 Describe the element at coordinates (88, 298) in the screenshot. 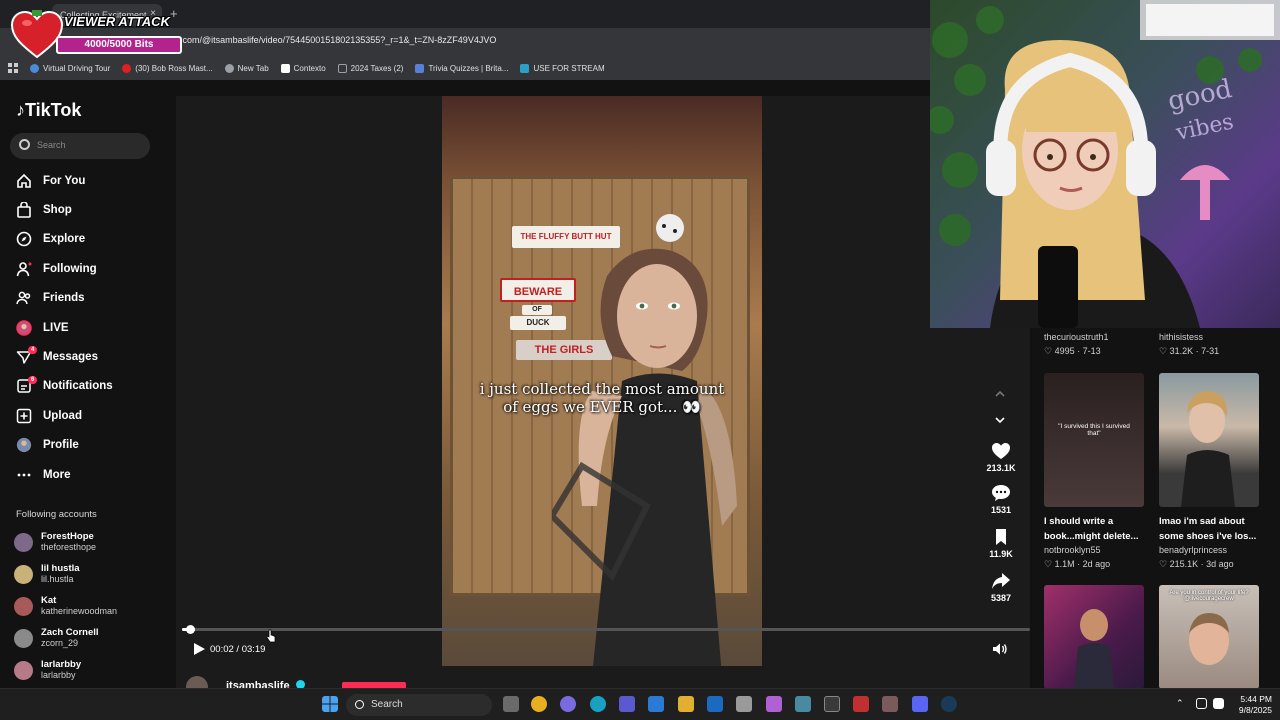

I see `sidebar-item-friends: Friends` at that location.